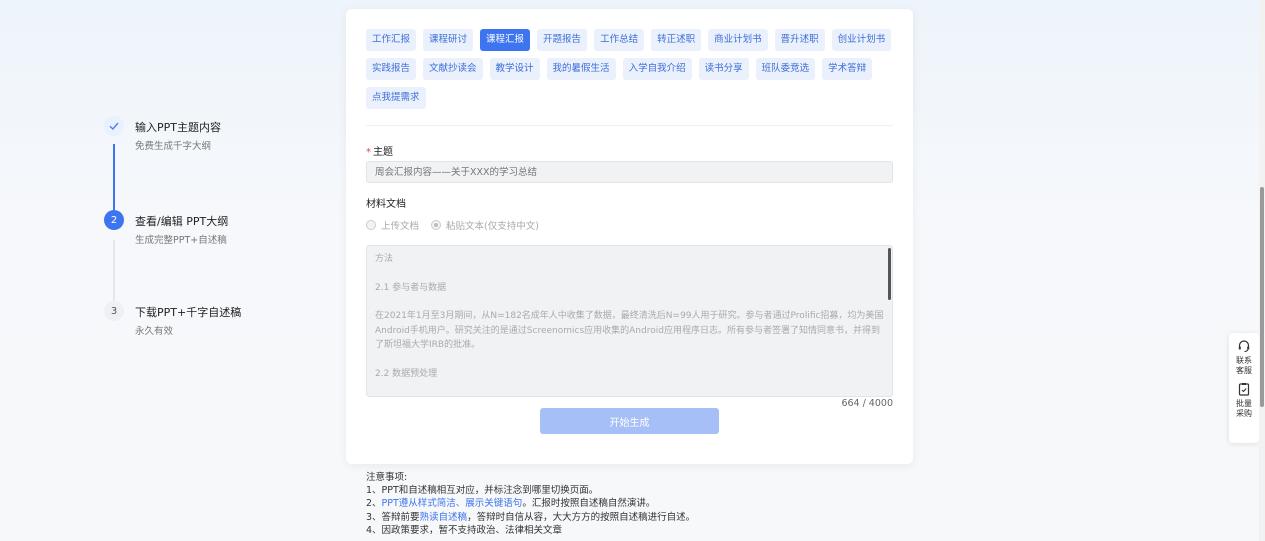  I want to click on text-paragraph: 2.1 参与者与数据, so click(411, 287).